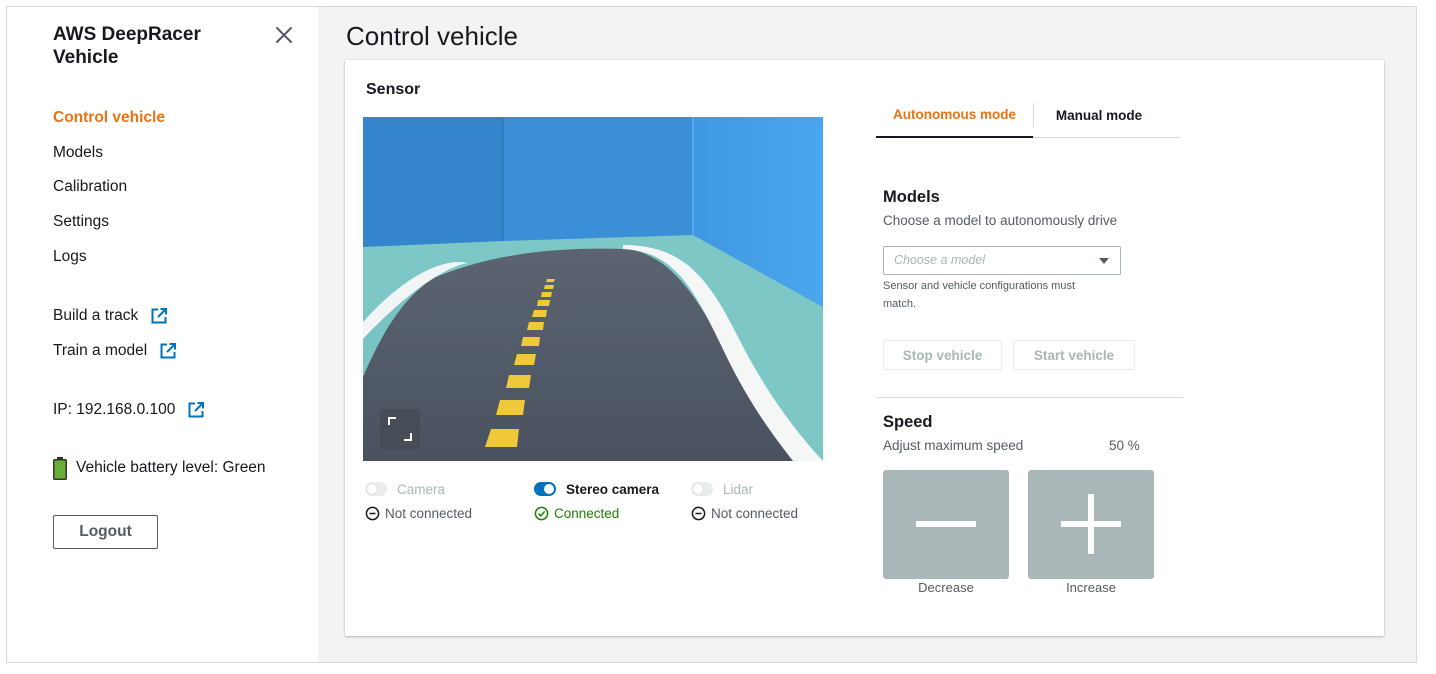  I want to click on caret-down-icon, so click(1104, 261).